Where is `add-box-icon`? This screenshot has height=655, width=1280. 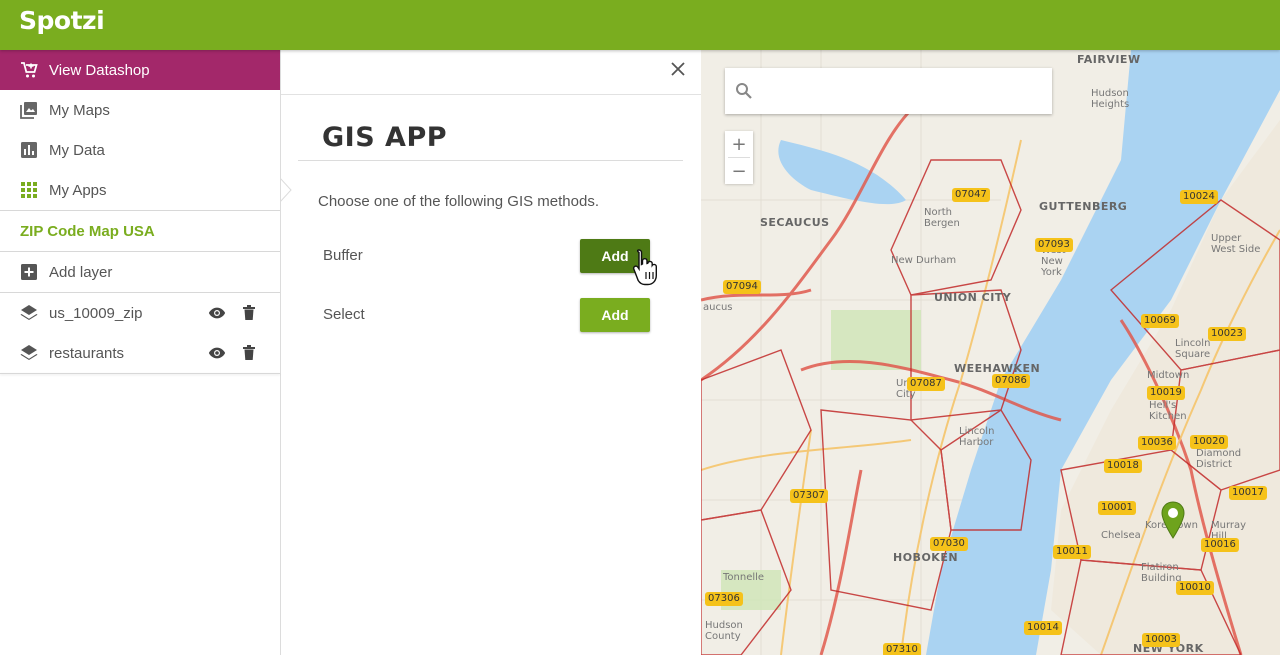 add-box-icon is located at coordinates (29, 272).